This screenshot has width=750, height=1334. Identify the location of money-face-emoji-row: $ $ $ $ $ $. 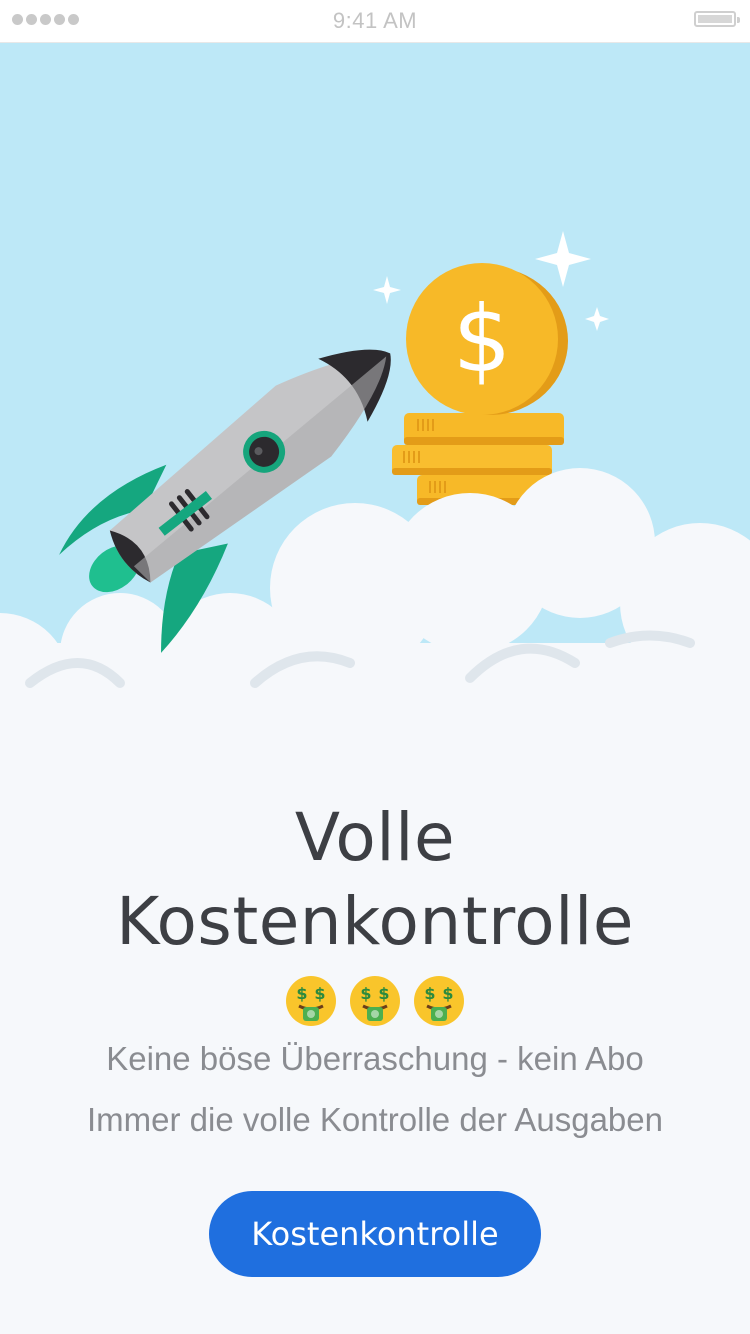
(375, 1001).